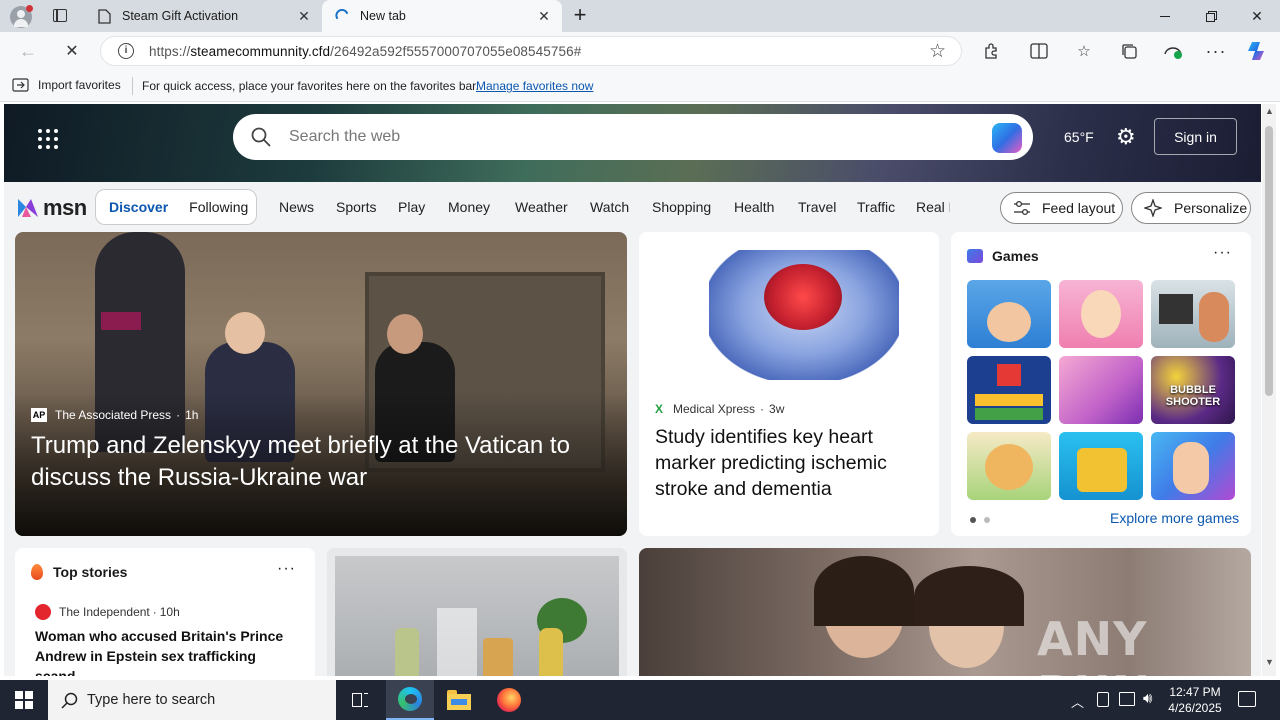 The height and width of the screenshot is (720, 1280). Describe the element at coordinates (817, 207) in the screenshot. I see `nav-travel: Travel` at that location.